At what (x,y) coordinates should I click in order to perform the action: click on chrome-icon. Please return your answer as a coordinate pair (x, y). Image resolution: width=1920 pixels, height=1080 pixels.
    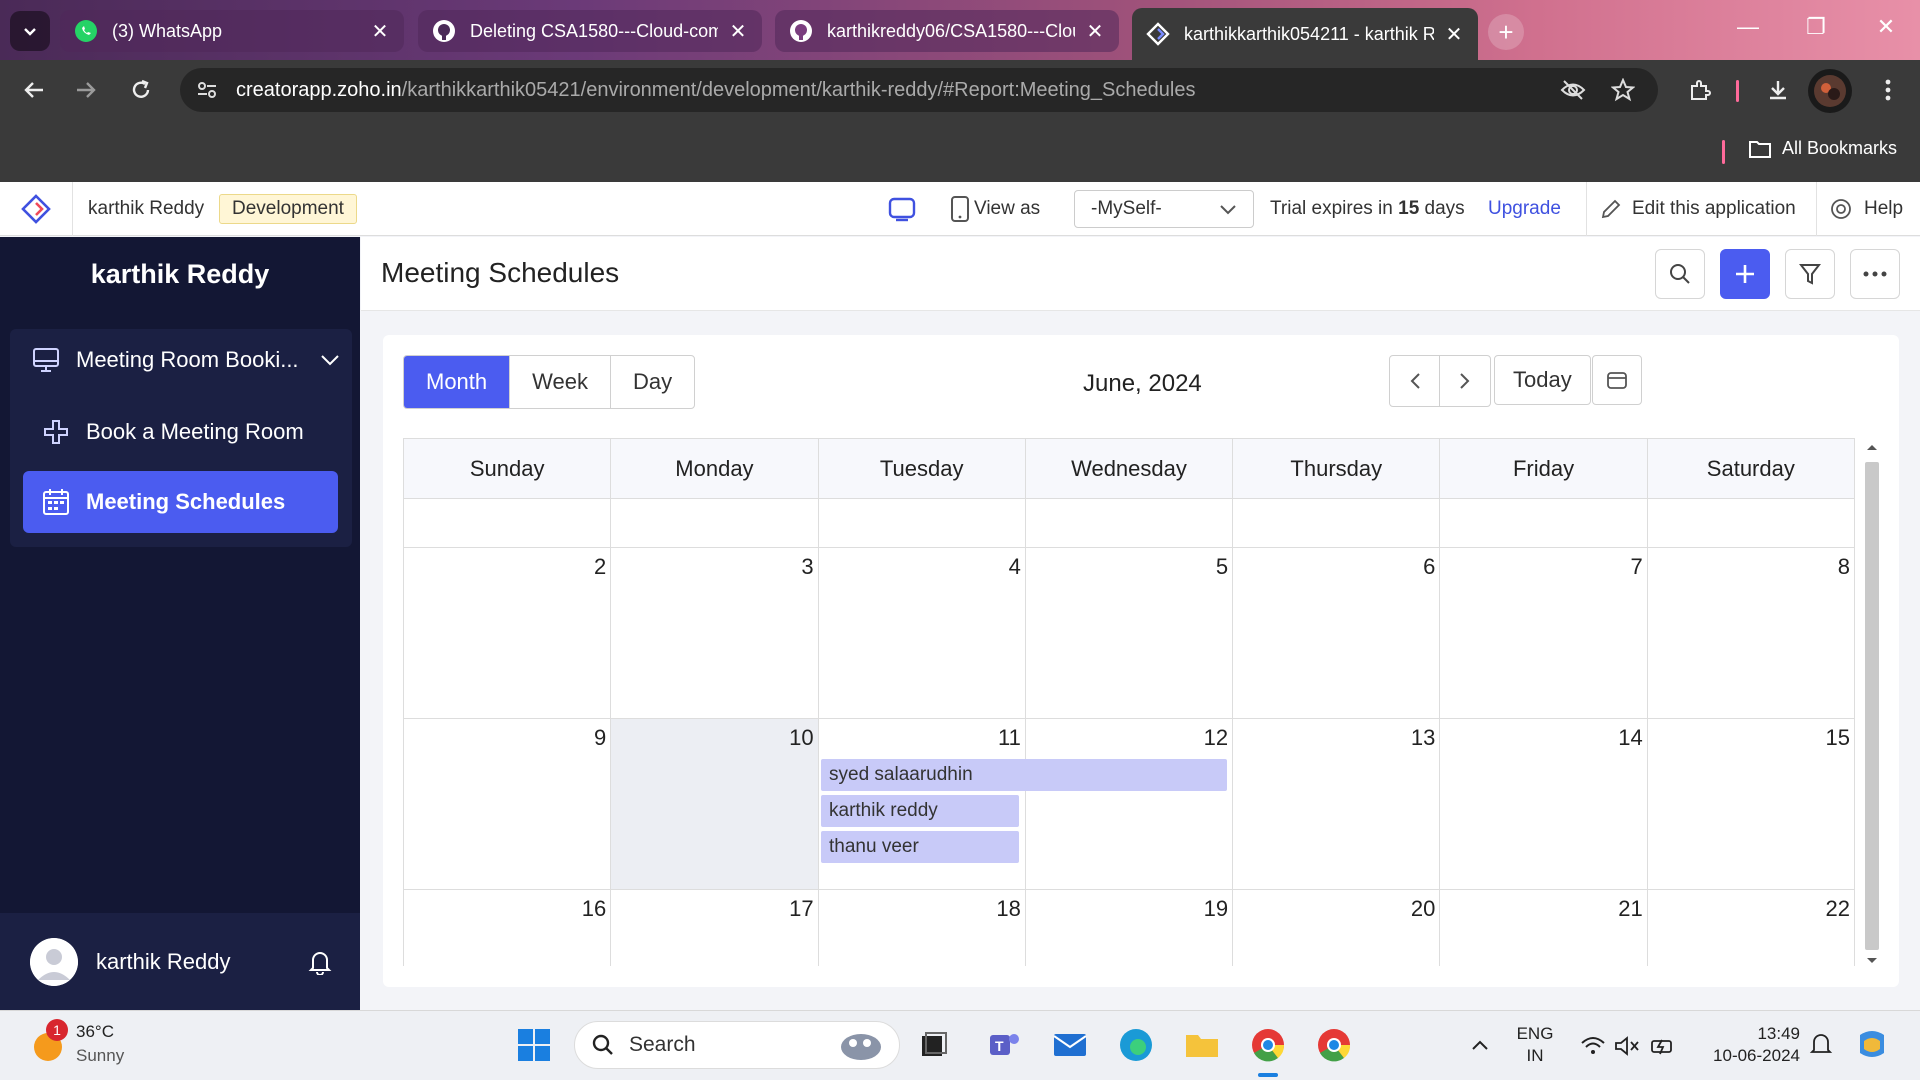
    Looking at the image, I should click on (1334, 1045).